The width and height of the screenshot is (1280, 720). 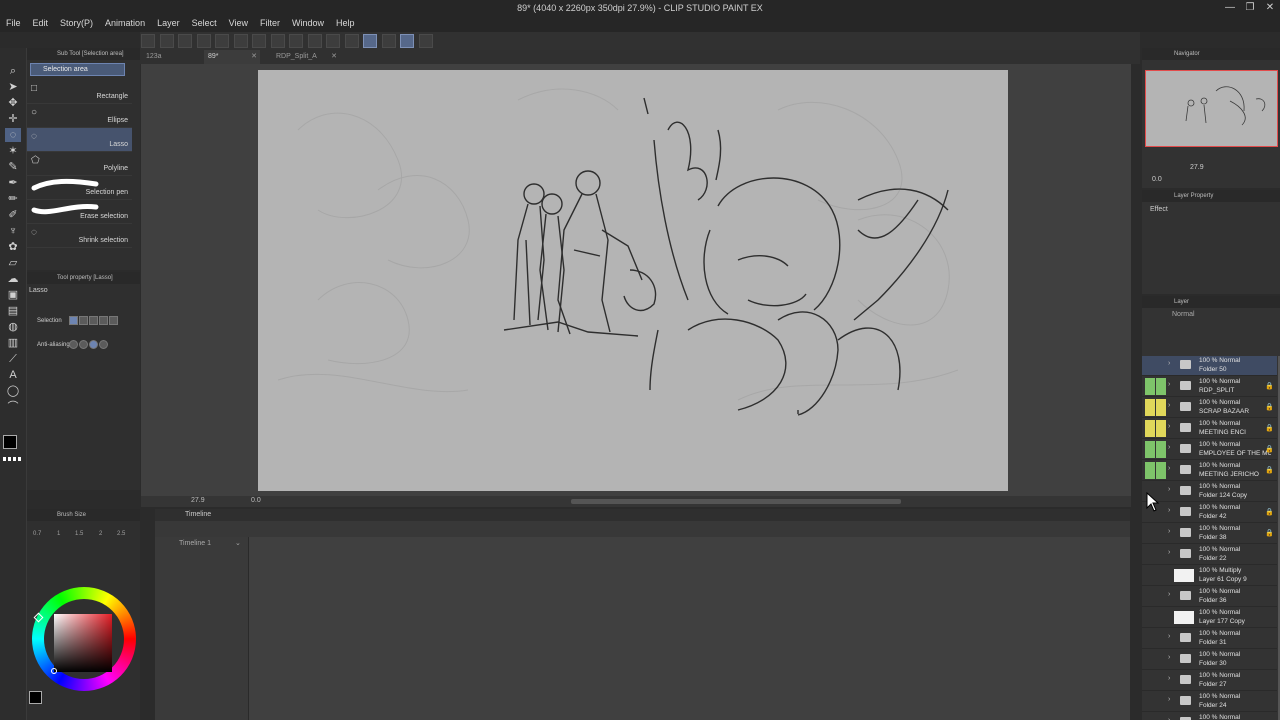 What do you see at coordinates (1209, 555) in the screenshot?
I see `layer-row: › 100 % Normal Folder 22` at bounding box center [1209, 555].